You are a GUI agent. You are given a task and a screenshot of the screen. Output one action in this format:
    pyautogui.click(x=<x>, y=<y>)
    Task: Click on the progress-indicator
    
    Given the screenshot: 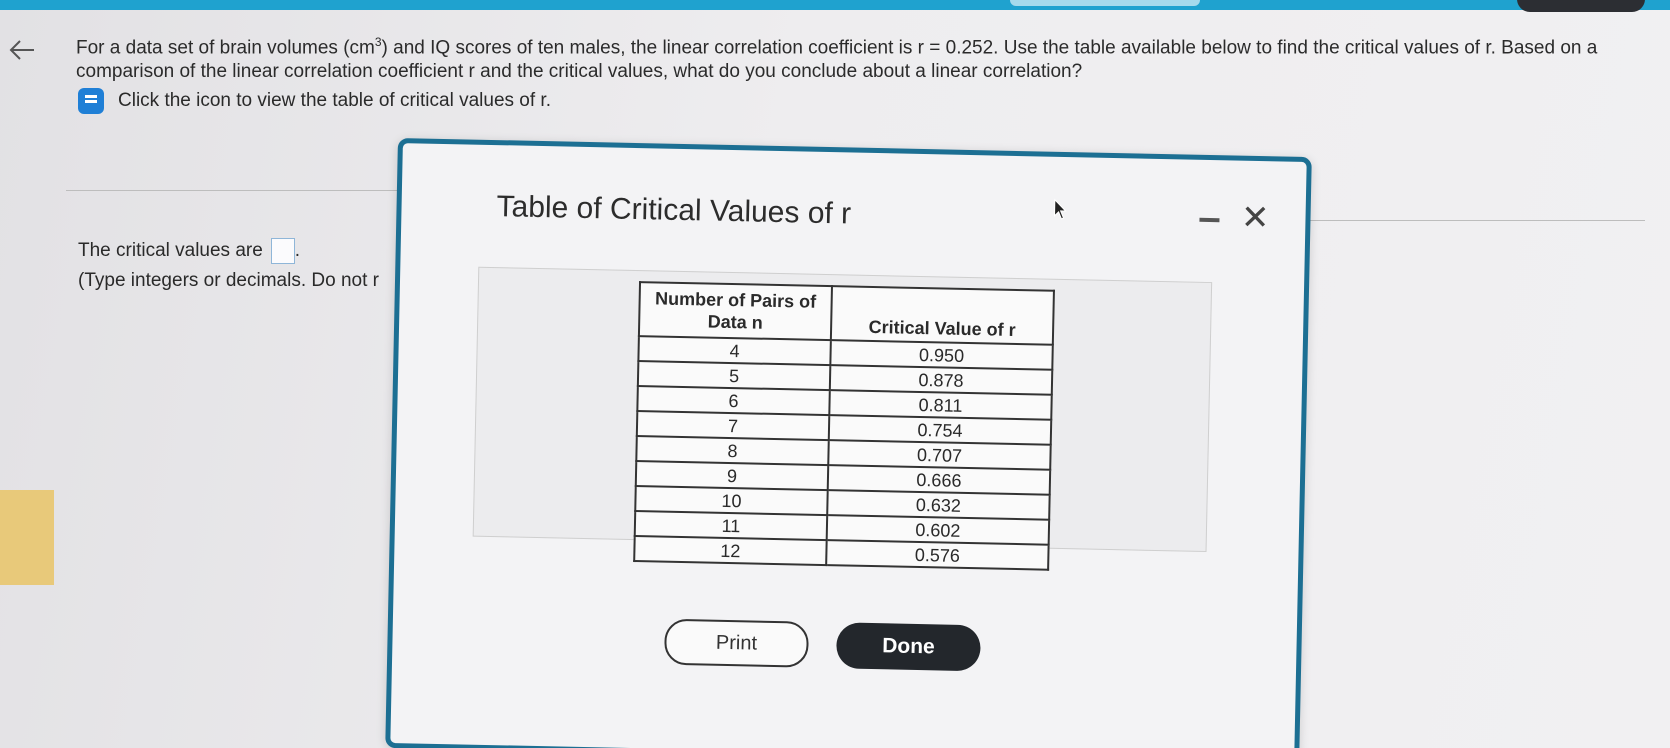 What is the action you would take?
    pyautogui.click(x=1105, y=3)
    